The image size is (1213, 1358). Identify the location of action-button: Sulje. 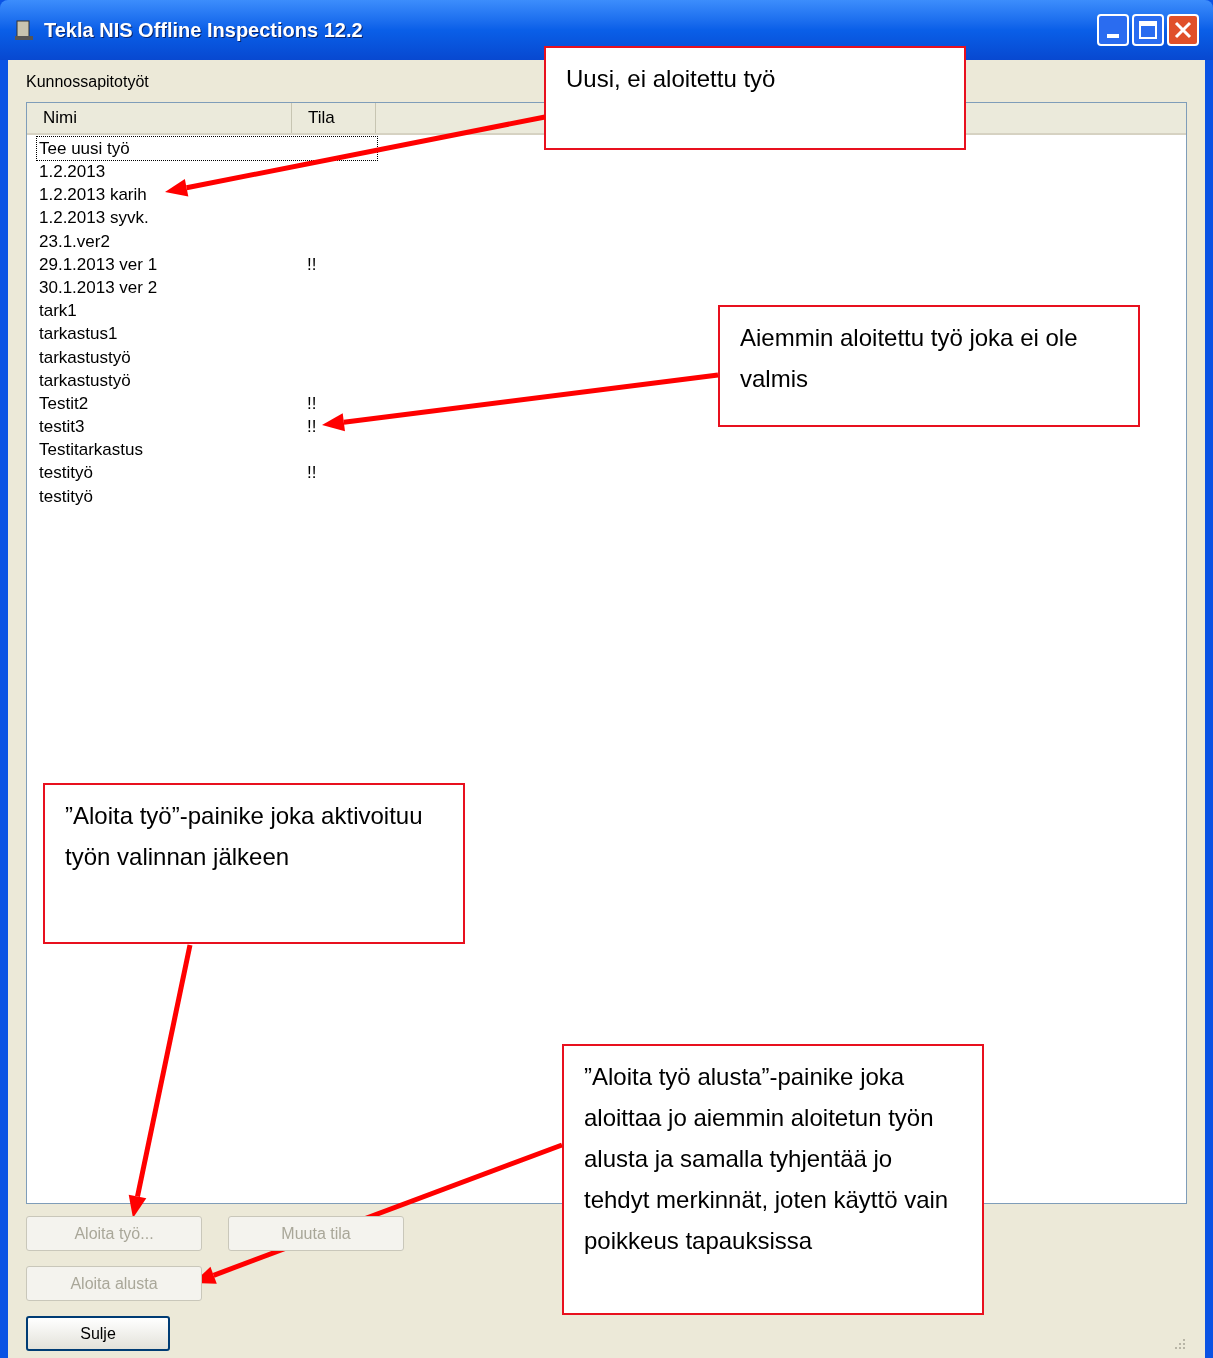
(98, 1333).